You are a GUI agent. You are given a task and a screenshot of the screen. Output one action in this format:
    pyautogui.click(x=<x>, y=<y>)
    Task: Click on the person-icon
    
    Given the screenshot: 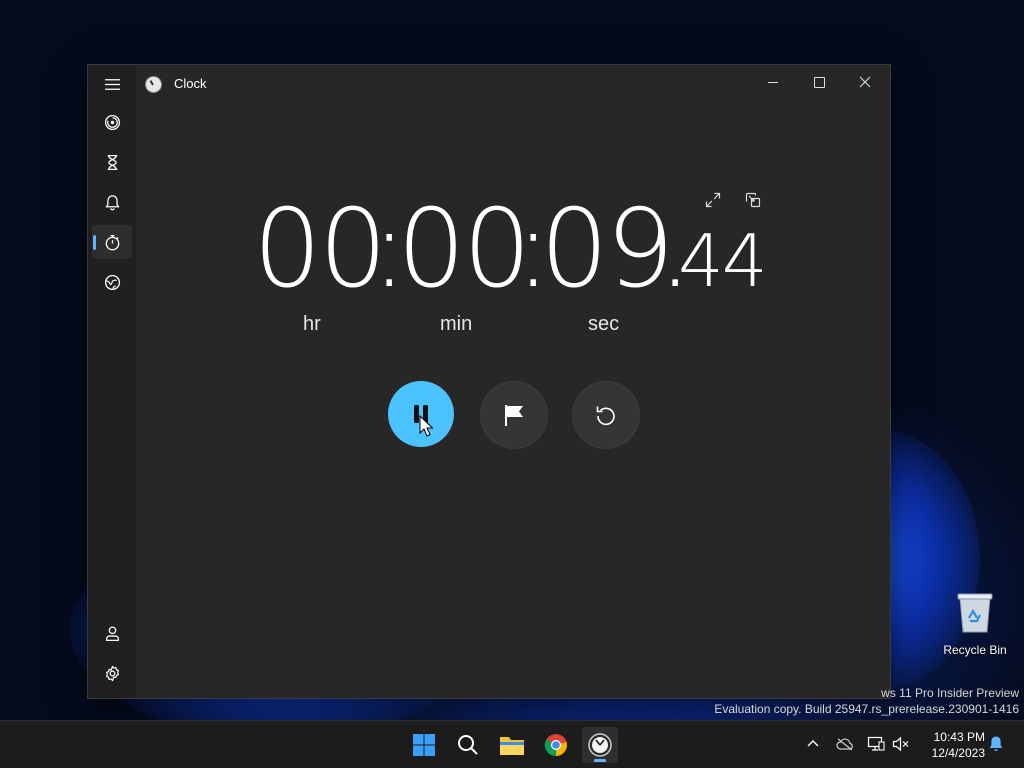 What is the action you would take?
    pyautogui.click(x=112, y=633)
    